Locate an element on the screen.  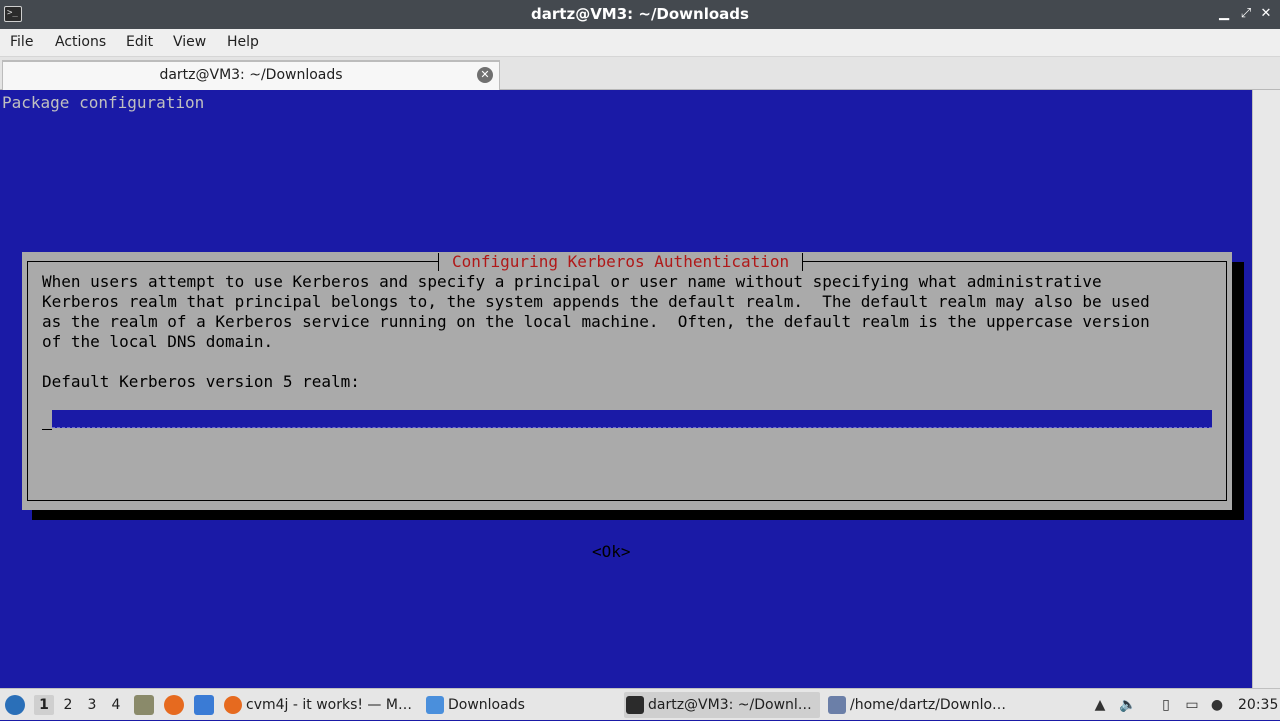
dialog-title: Configuring Kerberos Authentication is located at coordinates (621, 263).